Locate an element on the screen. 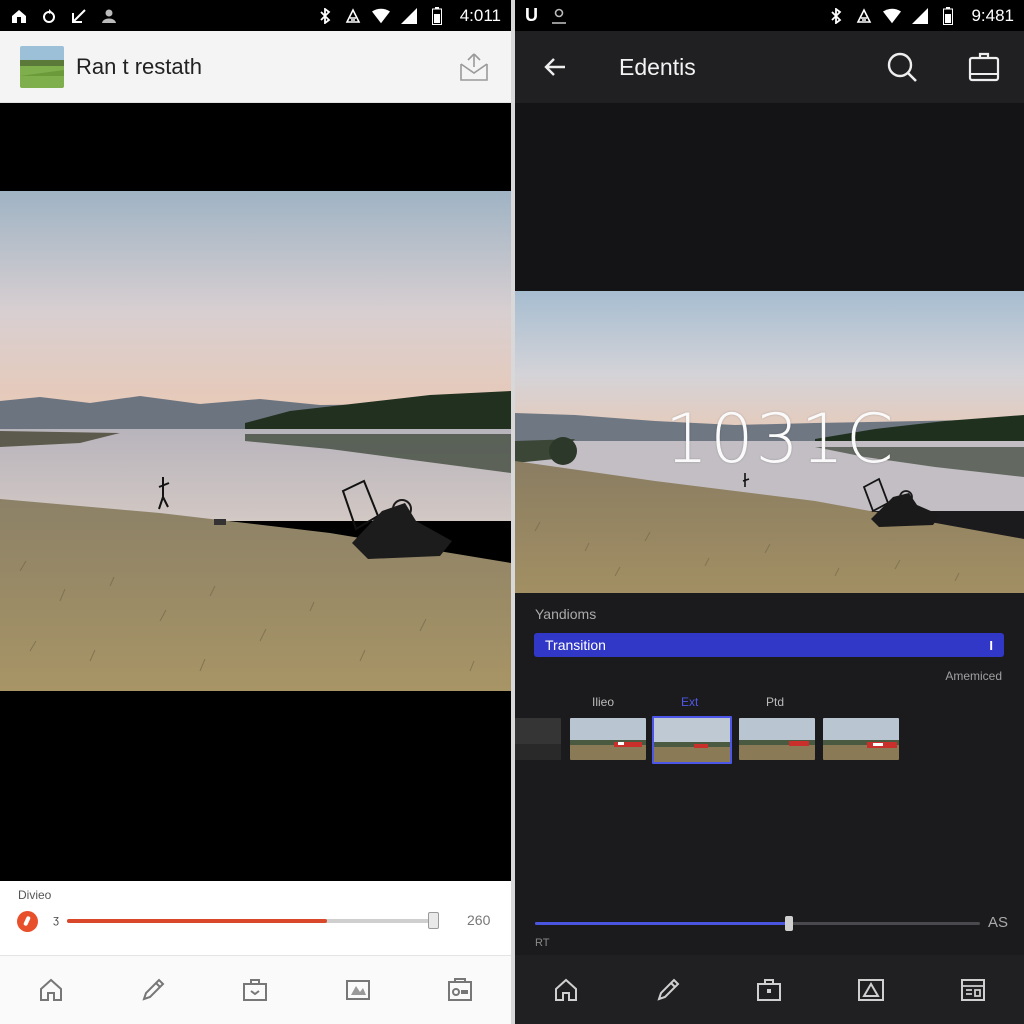  scrubber-progress is located at coordinates (662, 923).